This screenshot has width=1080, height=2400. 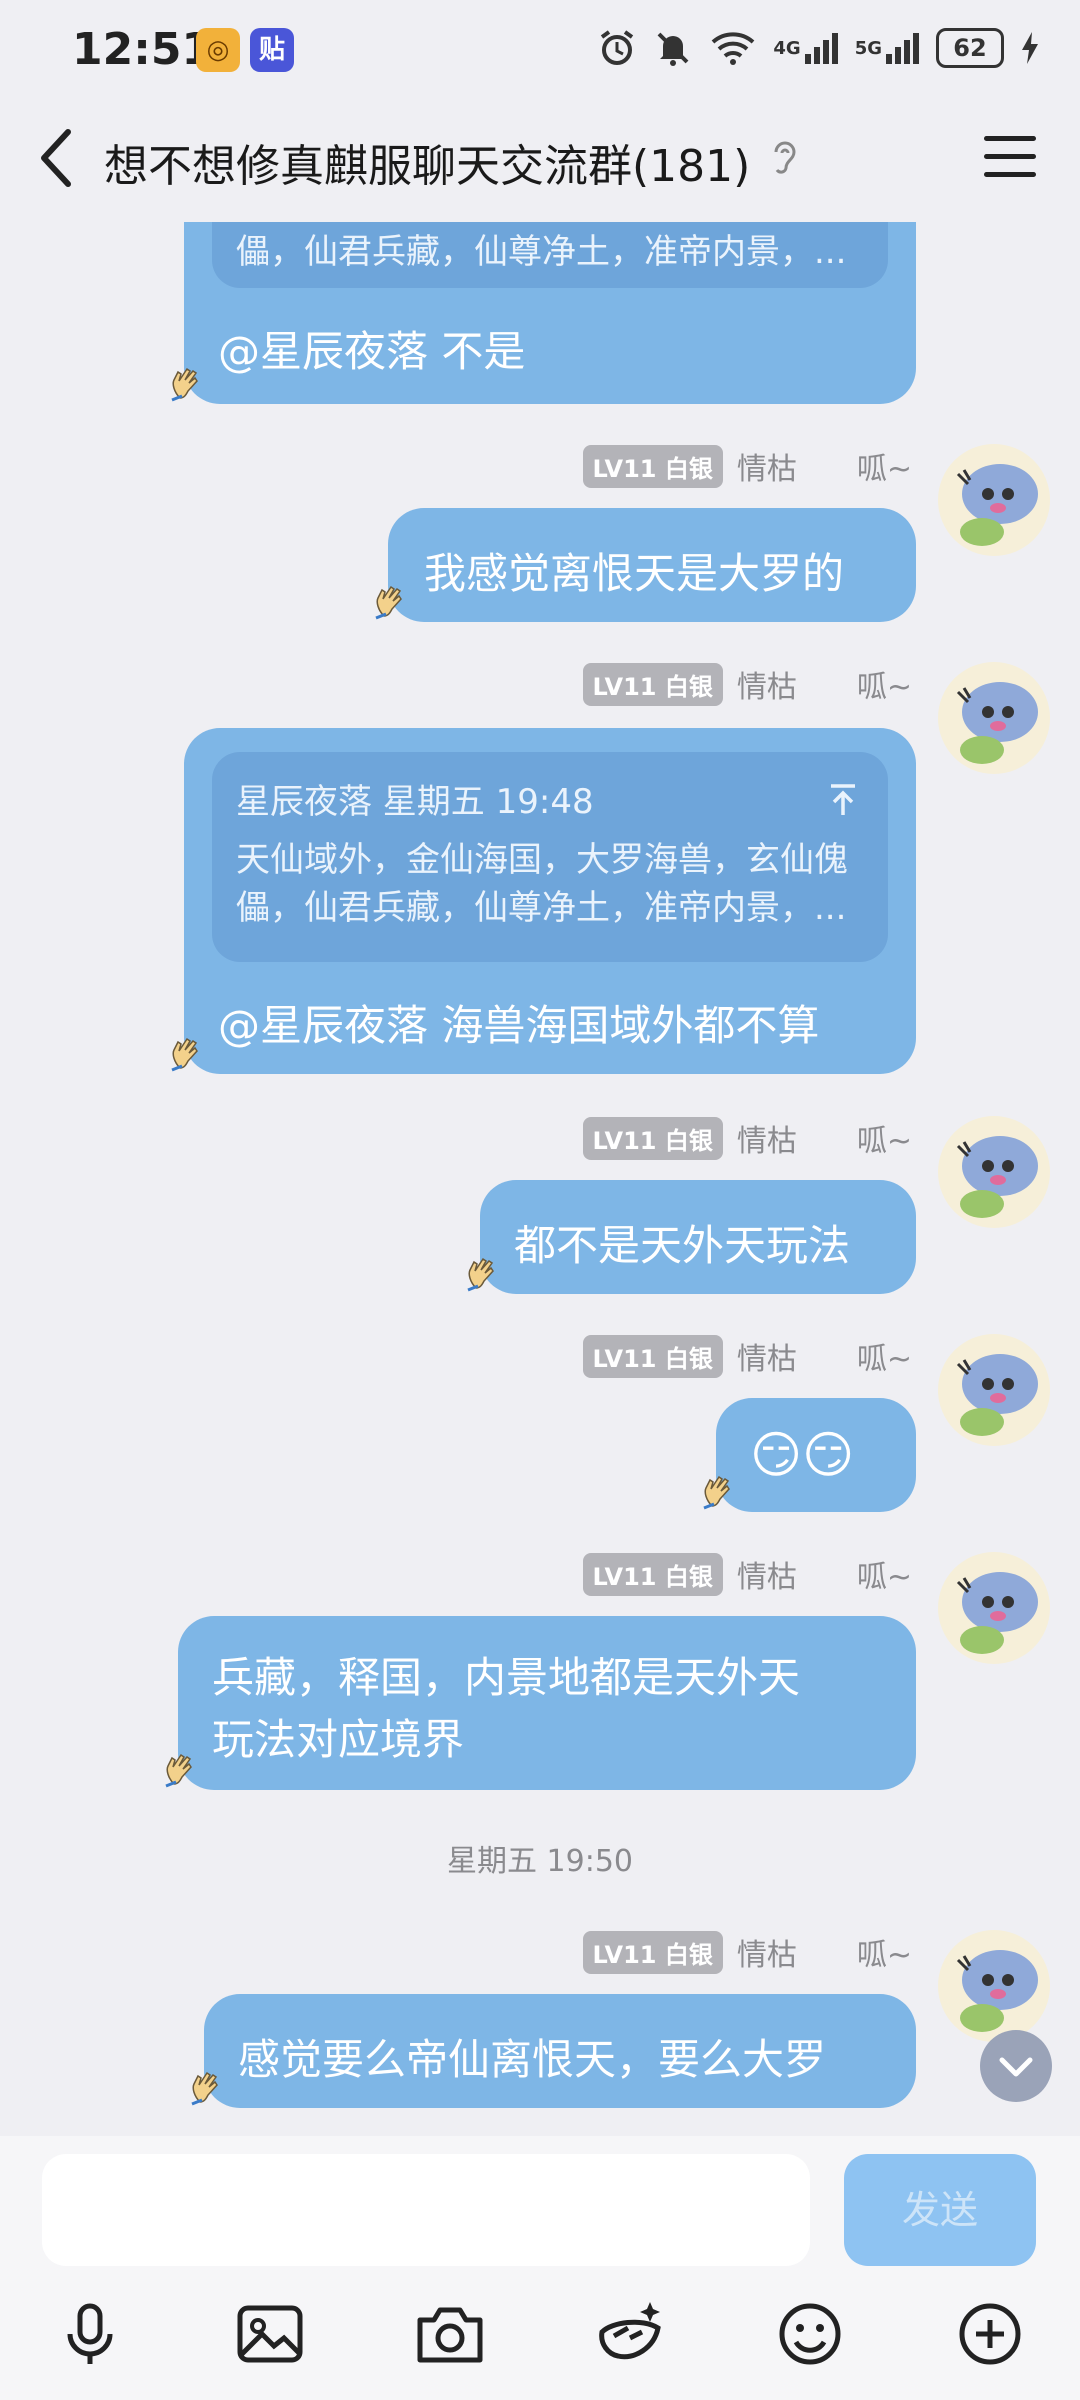 I want to click on signal-4g-icon: 4G, so click(x=805, y=48).